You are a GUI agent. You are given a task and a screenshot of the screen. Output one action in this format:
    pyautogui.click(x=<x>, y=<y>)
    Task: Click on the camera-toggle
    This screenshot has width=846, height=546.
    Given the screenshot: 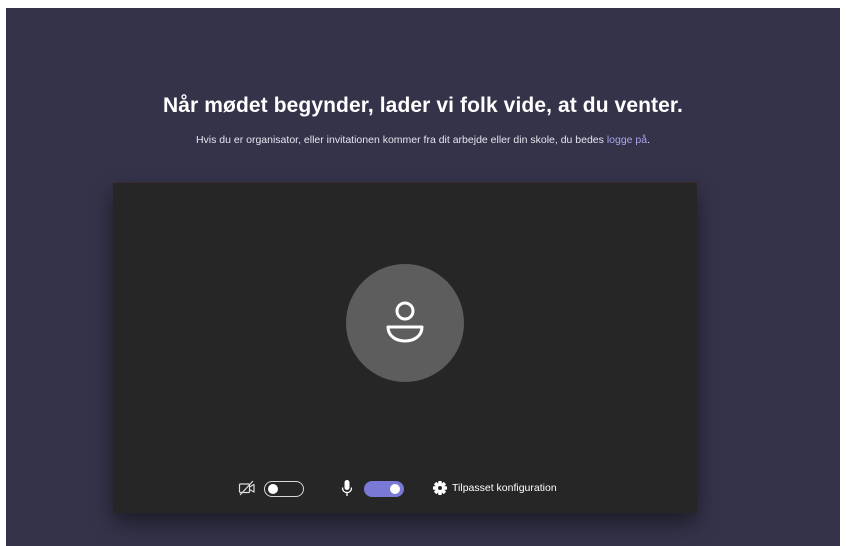 What is the action you would take?
    pyautogui.click(x=284, y=489)
    